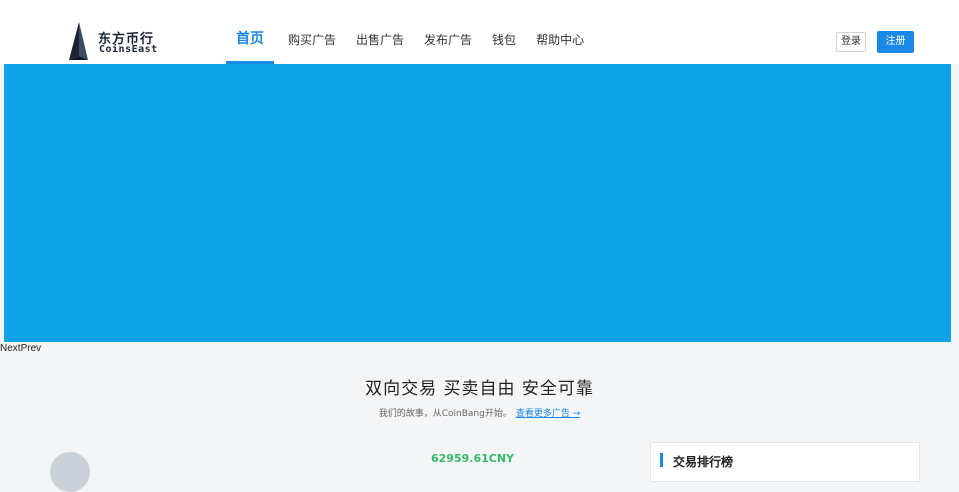  I want to click on price-value: 62959.61CNY, so click(472, 458).